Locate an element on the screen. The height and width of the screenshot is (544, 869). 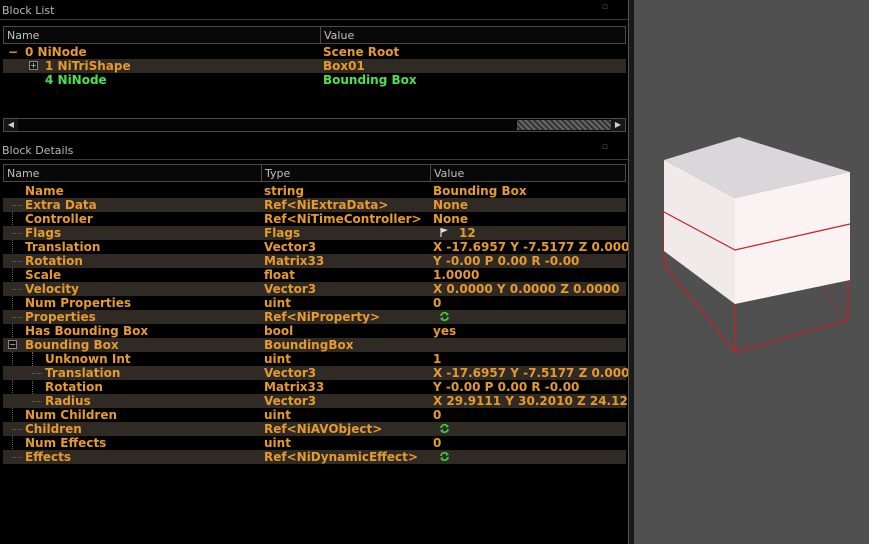
field-type: BoundingBox is located at coordinates (309, 345).